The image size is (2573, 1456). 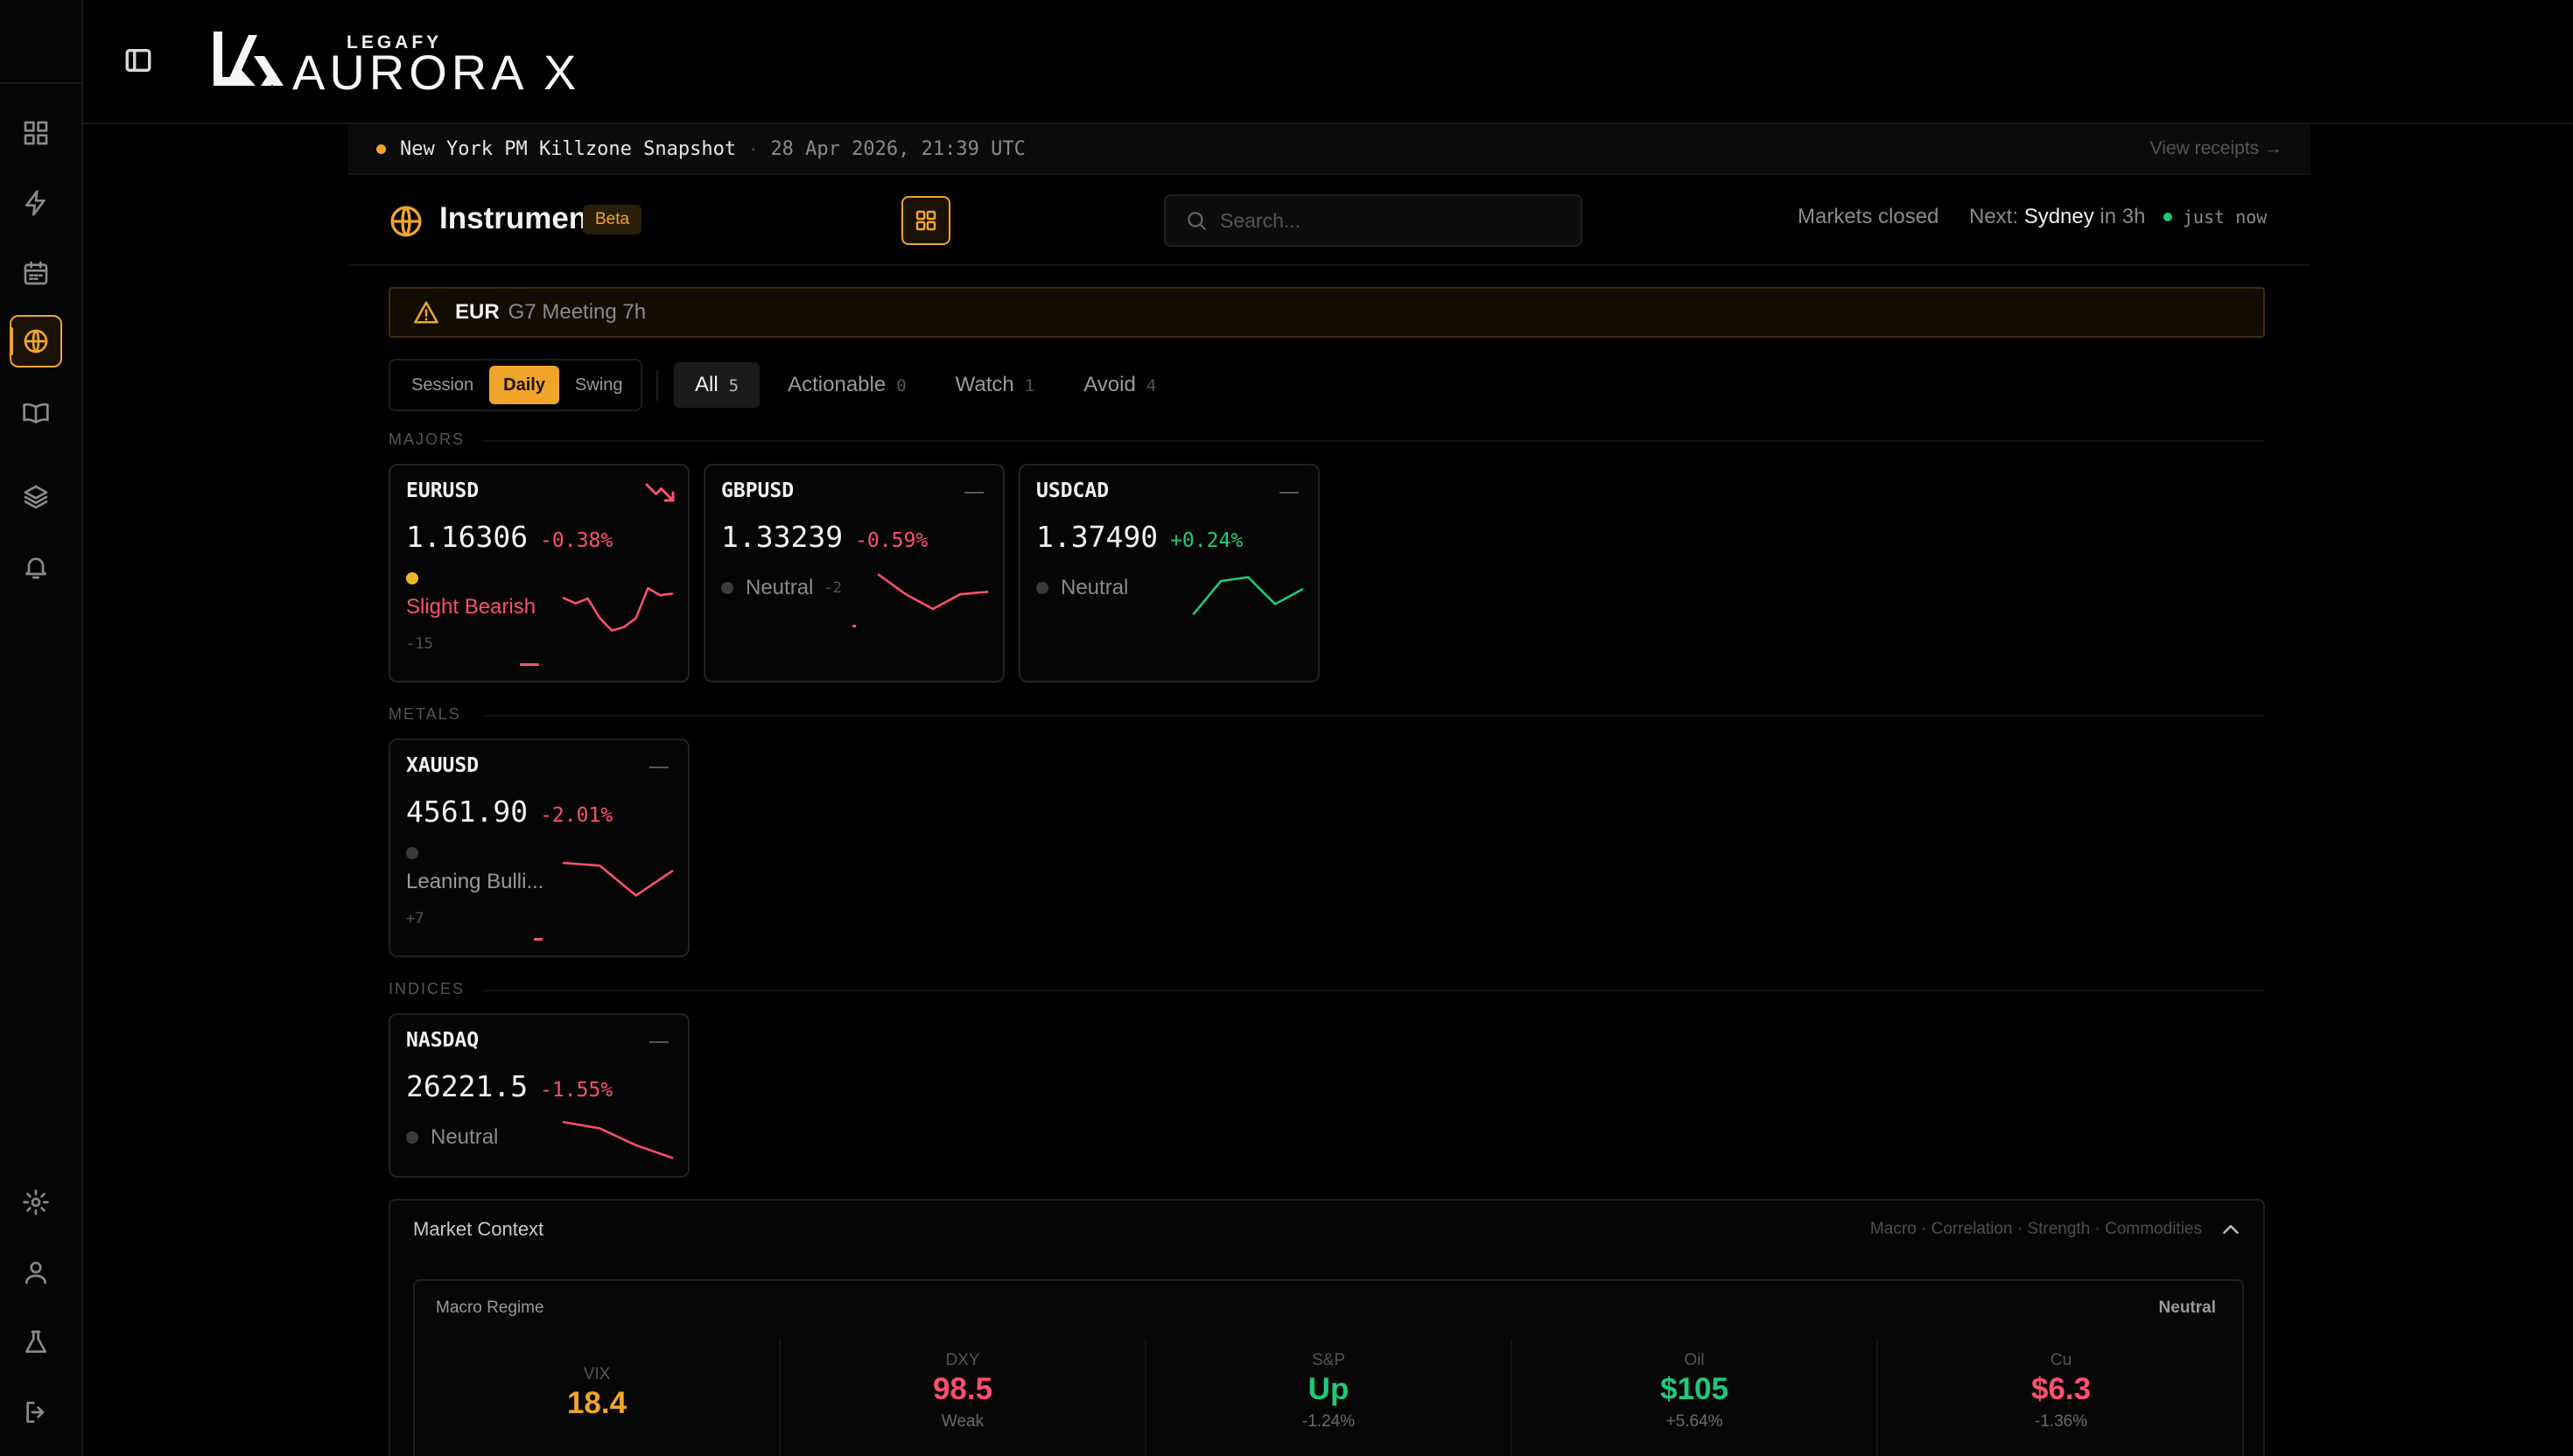 What do you see at coordinates (925, 220) in the screenshot?
I see `grid-view-toggle` at bounding box center [925, 220].